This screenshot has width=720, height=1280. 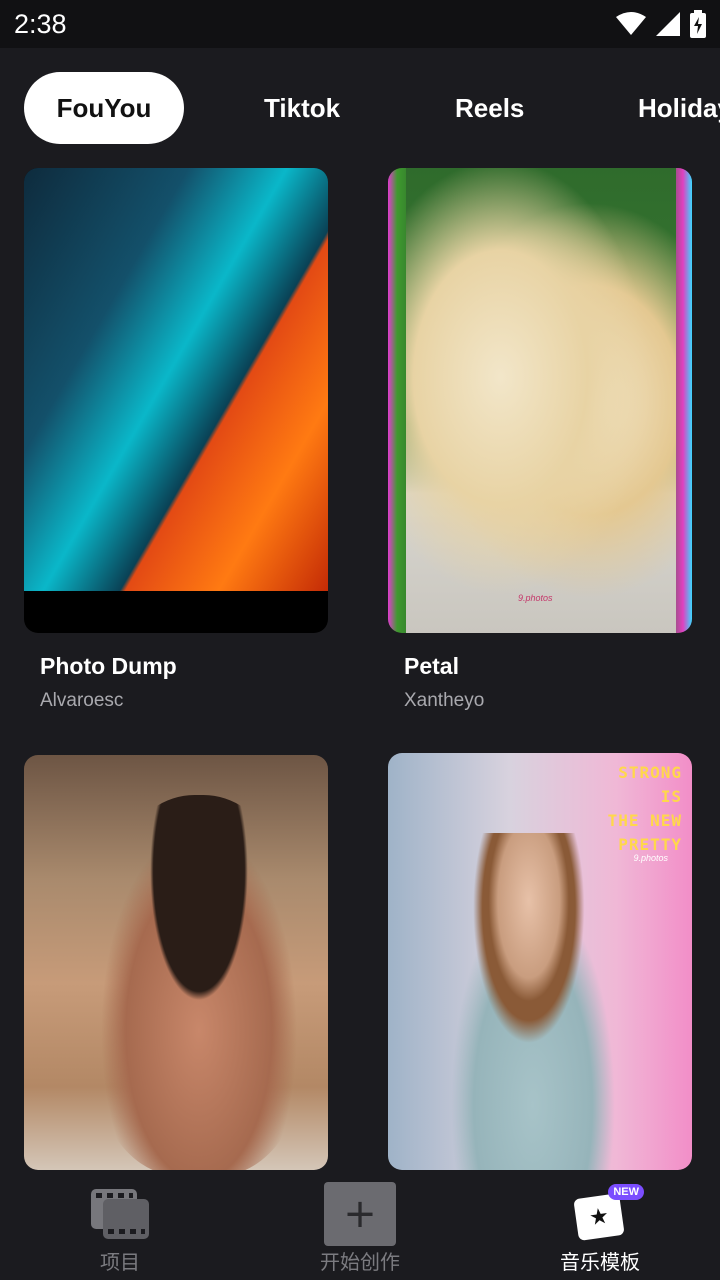 What do you see at coordinates (650, 772) in the screenshot?
I see `overlay-line: STRONG` at bounding box center [650, 772].